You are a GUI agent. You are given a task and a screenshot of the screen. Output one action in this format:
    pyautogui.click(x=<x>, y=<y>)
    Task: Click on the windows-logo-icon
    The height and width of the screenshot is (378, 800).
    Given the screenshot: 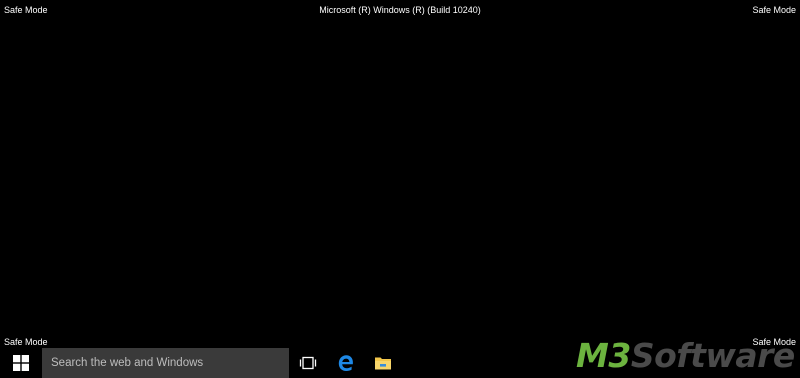 What is the action you would take?
    pyautogui.click(x=21, y=363)
    